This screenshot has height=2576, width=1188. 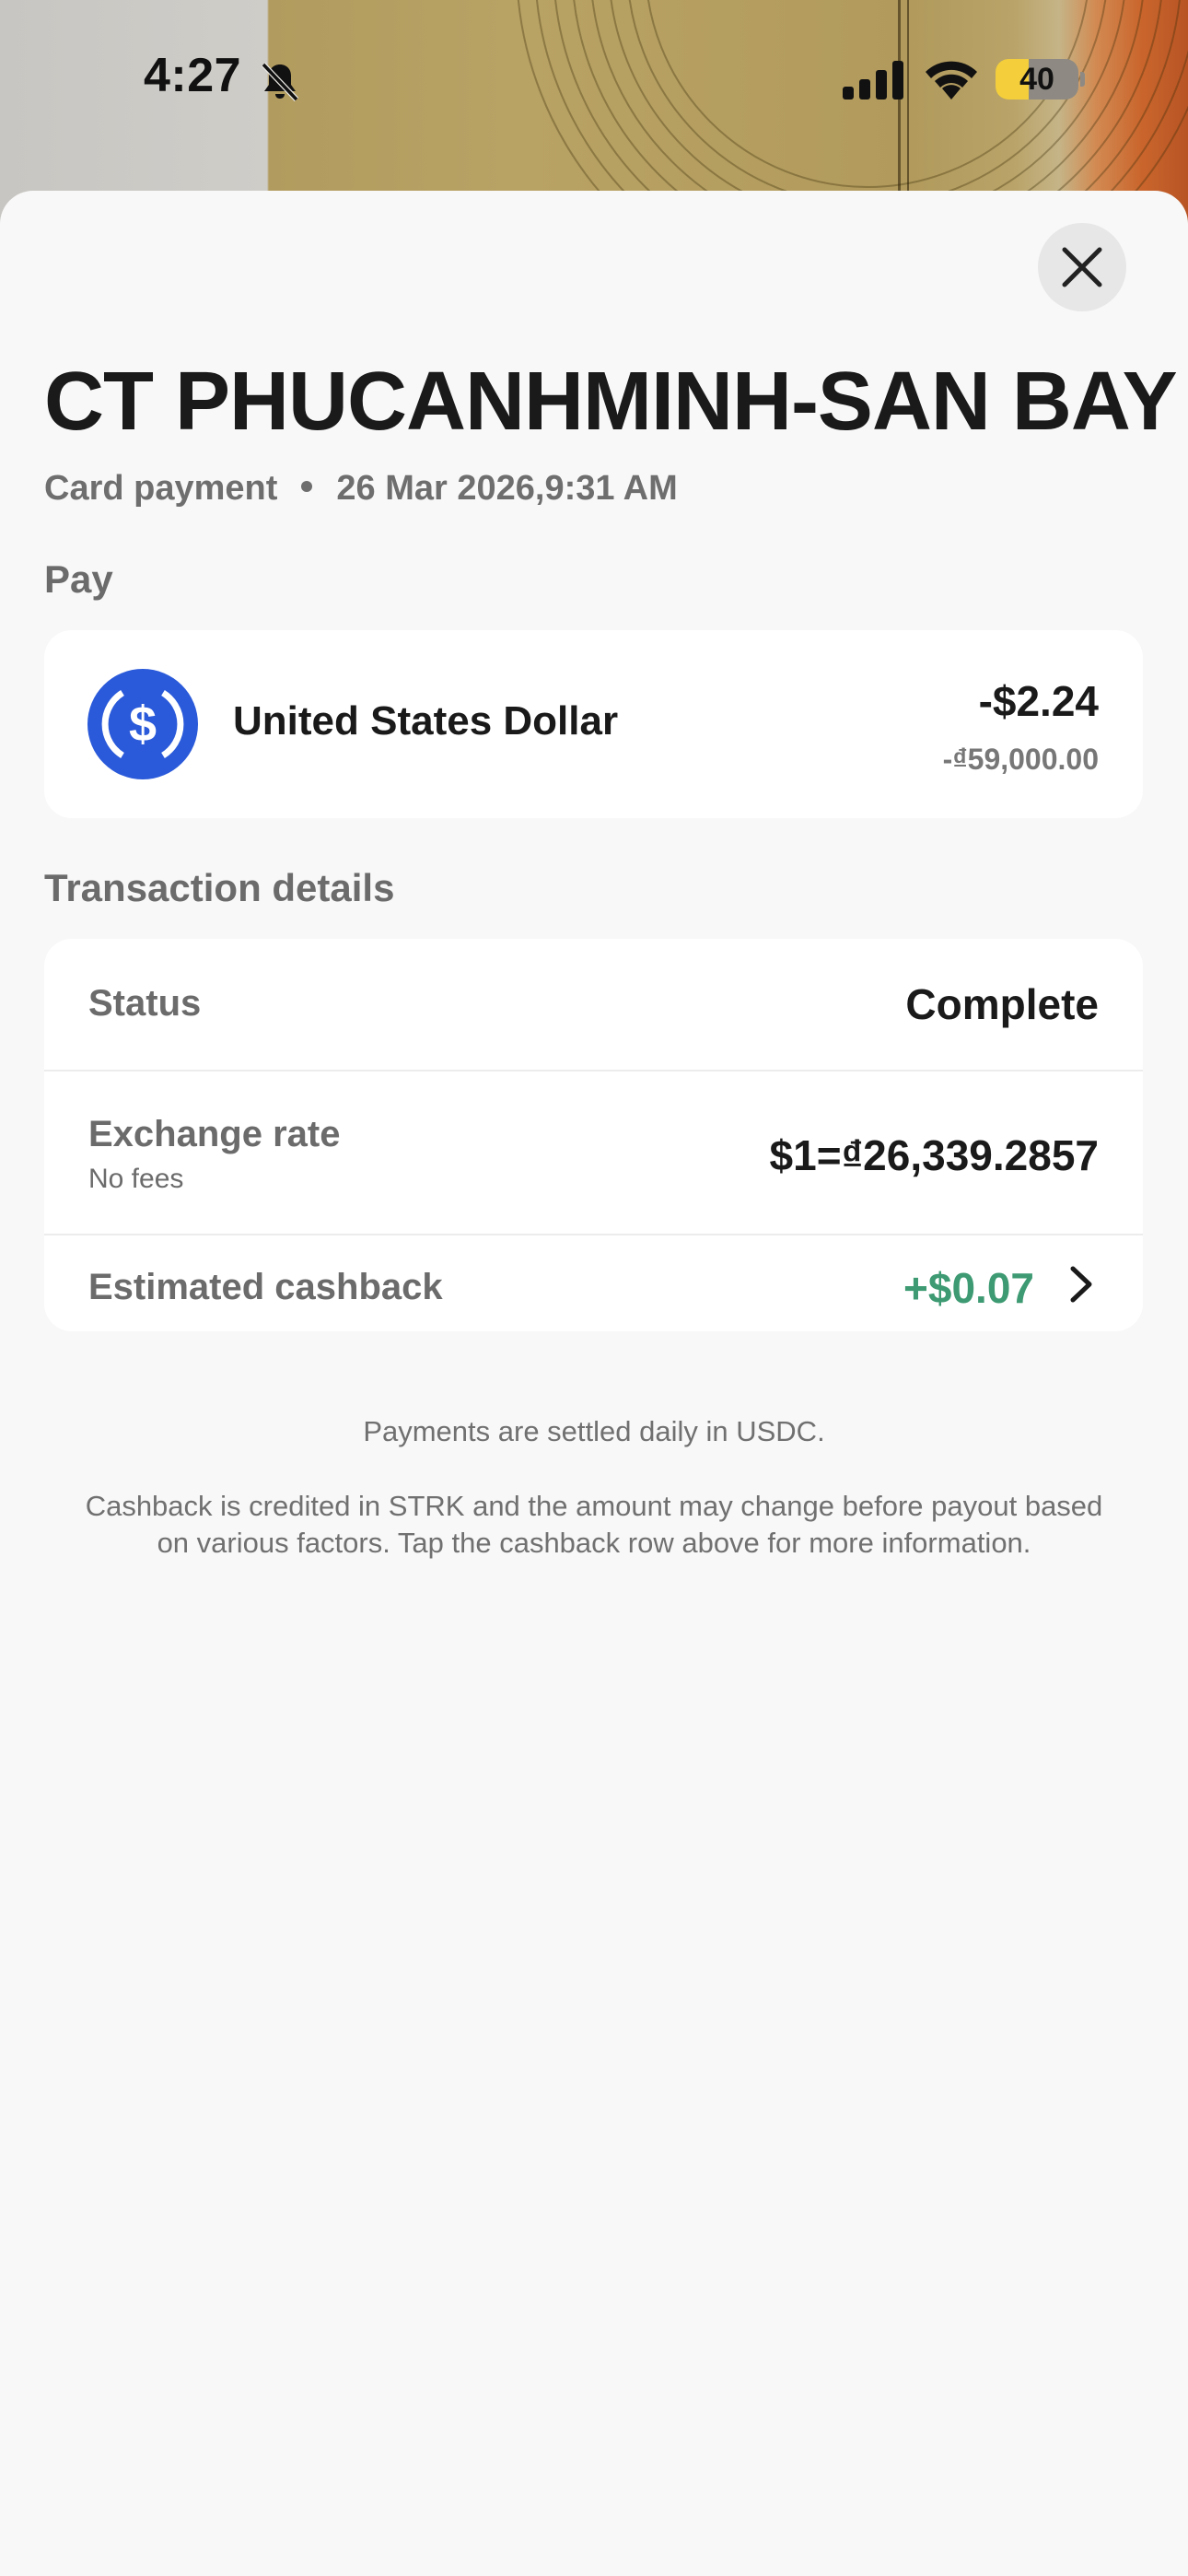 I want to click on exchange-rate-value: $1=₫26,339.2857, so click(x=934, y=1155).